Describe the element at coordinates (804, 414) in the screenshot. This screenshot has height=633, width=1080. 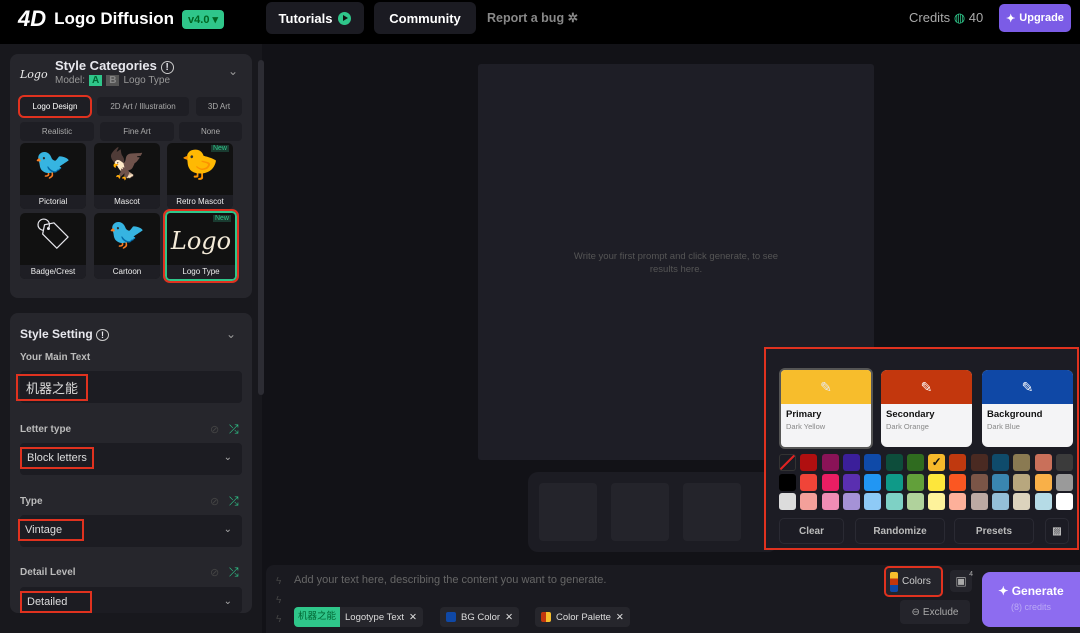
I see `card-title: Primary` at that location.